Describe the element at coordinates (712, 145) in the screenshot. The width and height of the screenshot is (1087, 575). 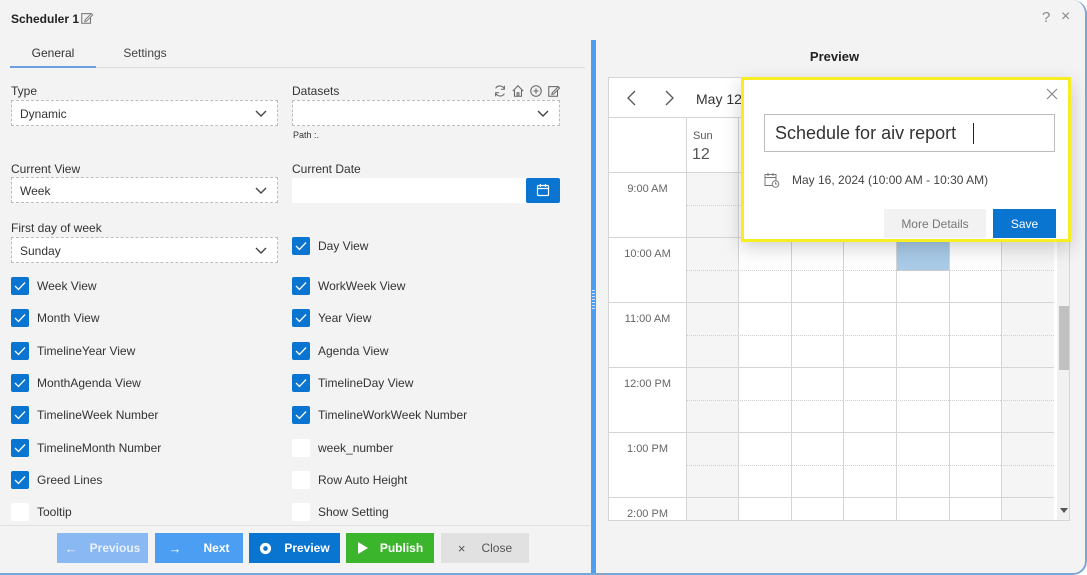
I see `day-header: Sun 12` at that location.